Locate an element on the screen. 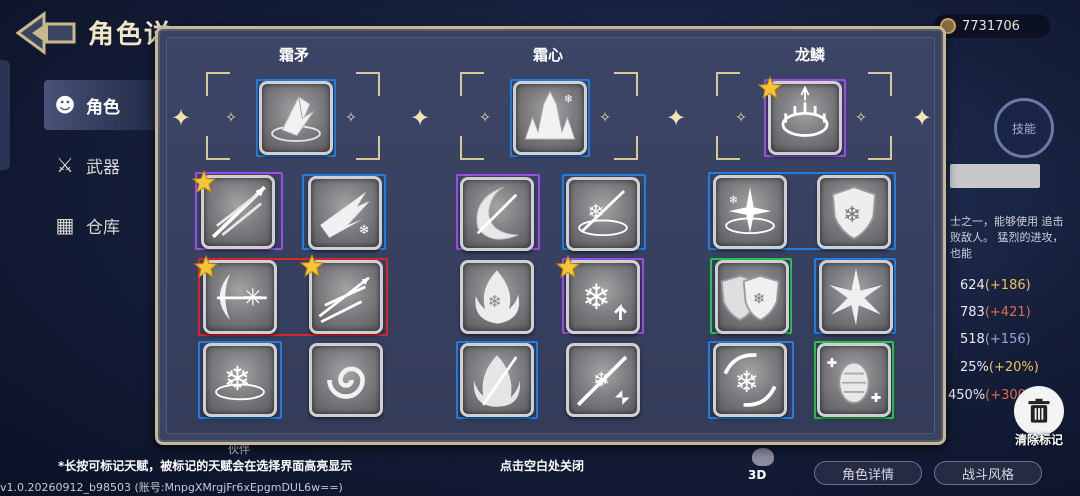 This screenshot has height=496, width=1080. character-icon: ☻ is located at coordinates (65, 105).